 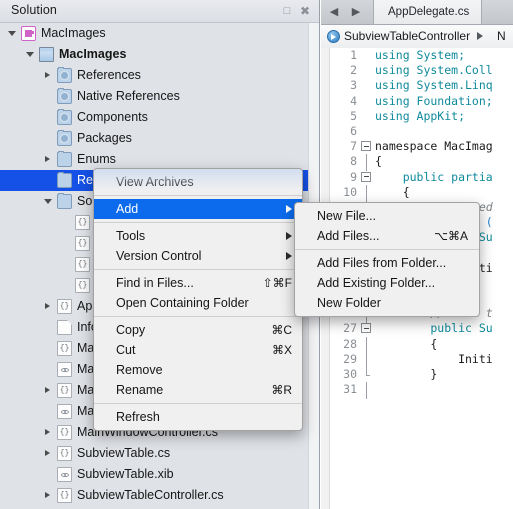 I want to click on menu-item: Find in Files... ⇧⌘F, so click(x=198, y=283).